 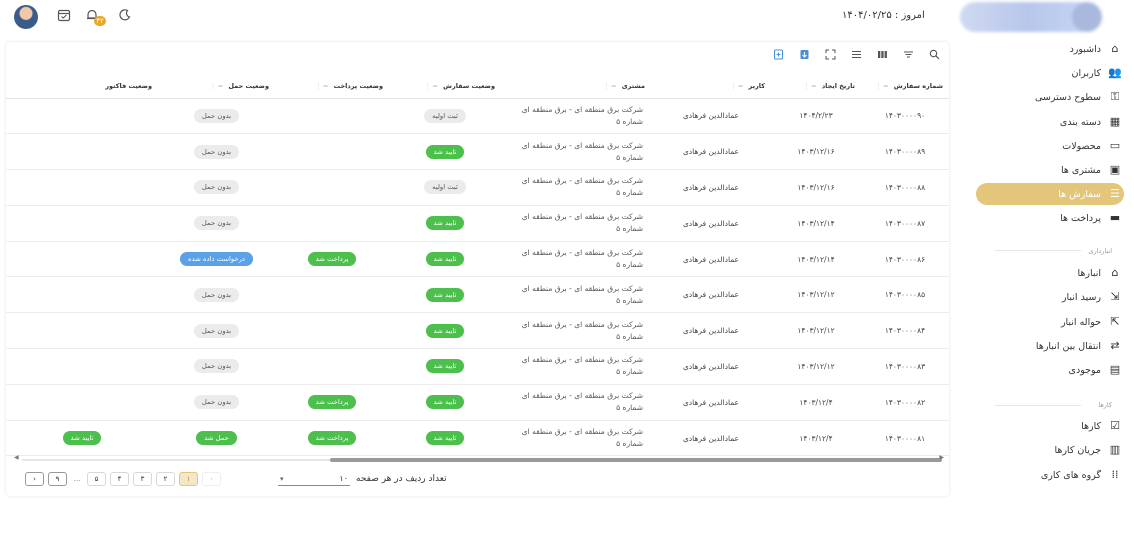 What do you see at coordinates (1038, 250) in the screenshot?
I see `divider` at bounding box center [1038, 250].